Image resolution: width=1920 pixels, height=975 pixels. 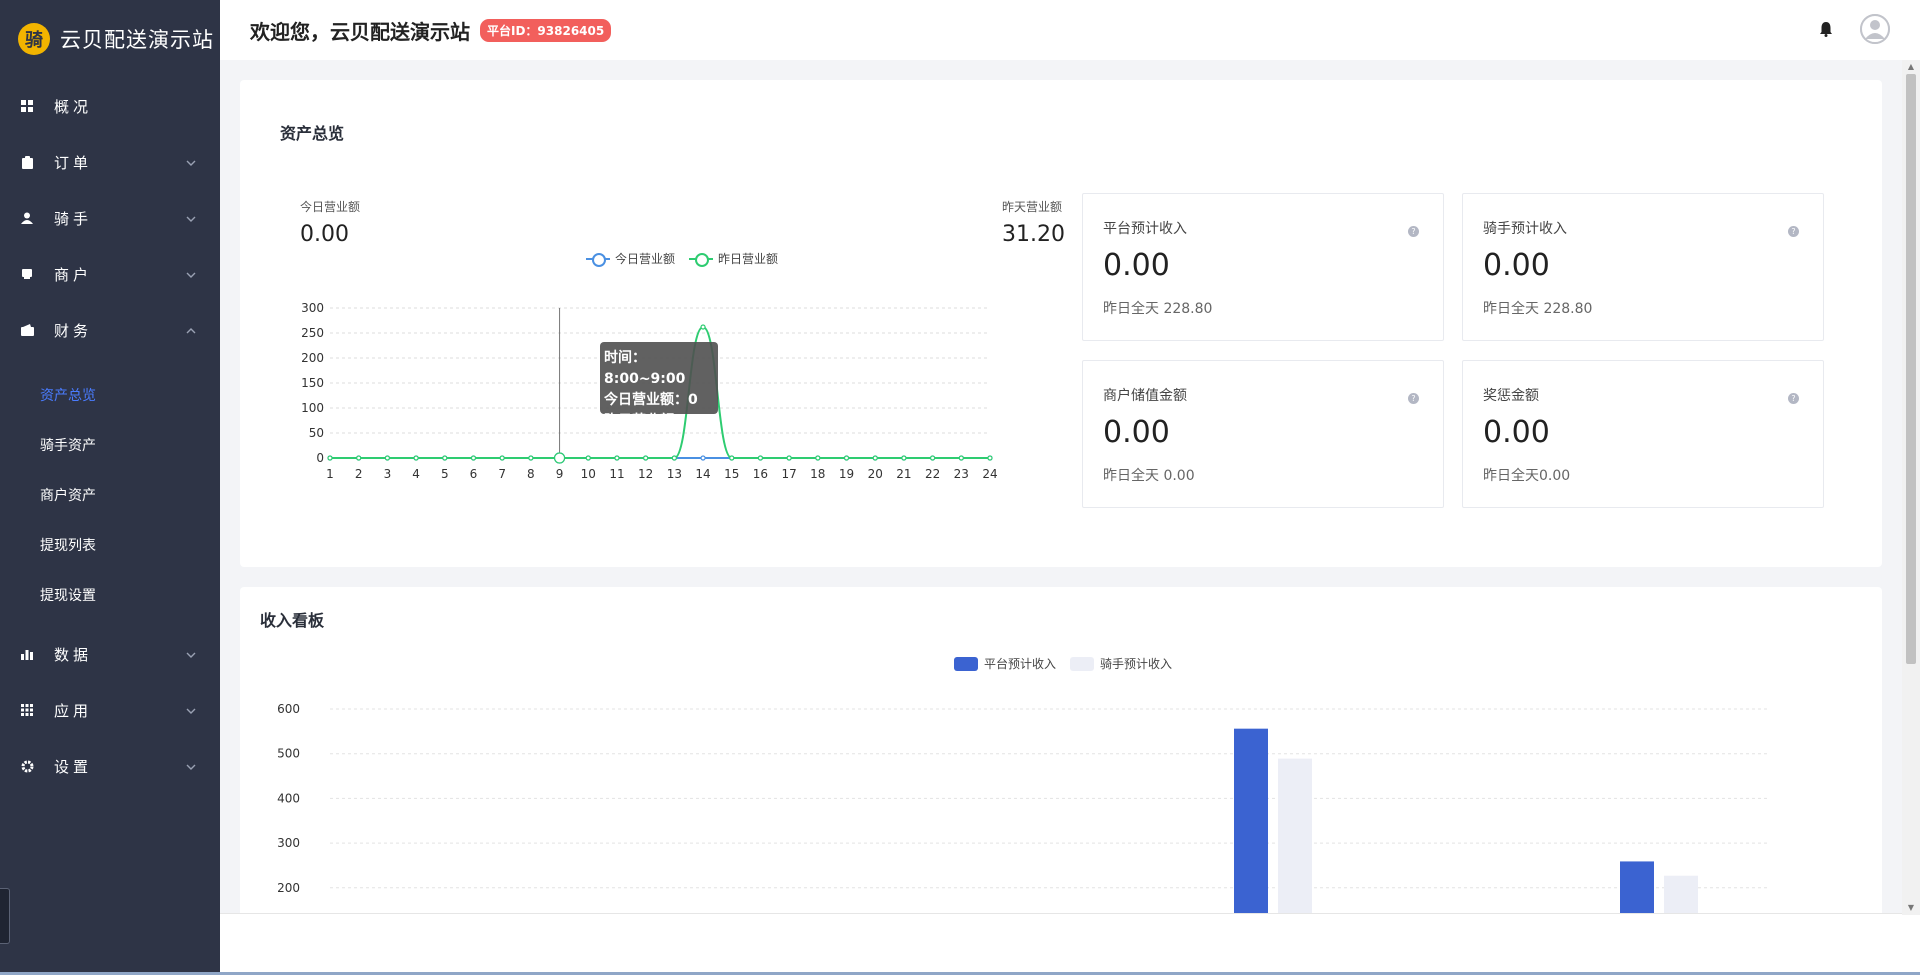 What do you see at coordinates (961, 474) in the screenshot?
I see `x-tick-label: 23` at bounding box center [961, 474].